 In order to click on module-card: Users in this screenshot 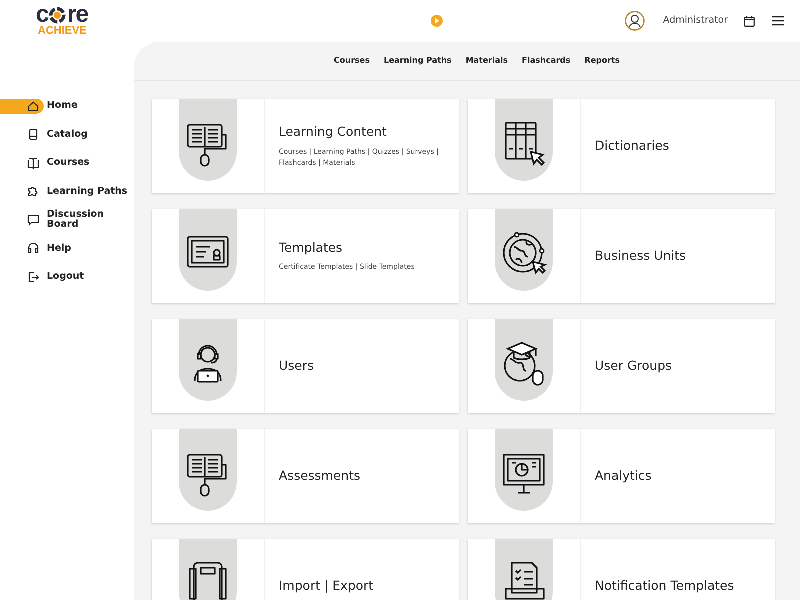, I will do `click(305, 366)`.